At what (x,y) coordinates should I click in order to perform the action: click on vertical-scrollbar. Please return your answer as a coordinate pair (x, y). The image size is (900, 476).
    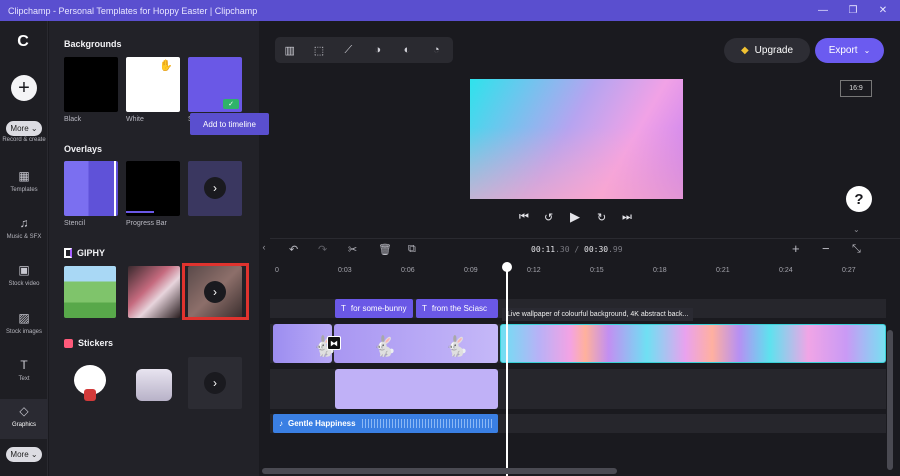
    Looking at the image, I should click on (890, 400).